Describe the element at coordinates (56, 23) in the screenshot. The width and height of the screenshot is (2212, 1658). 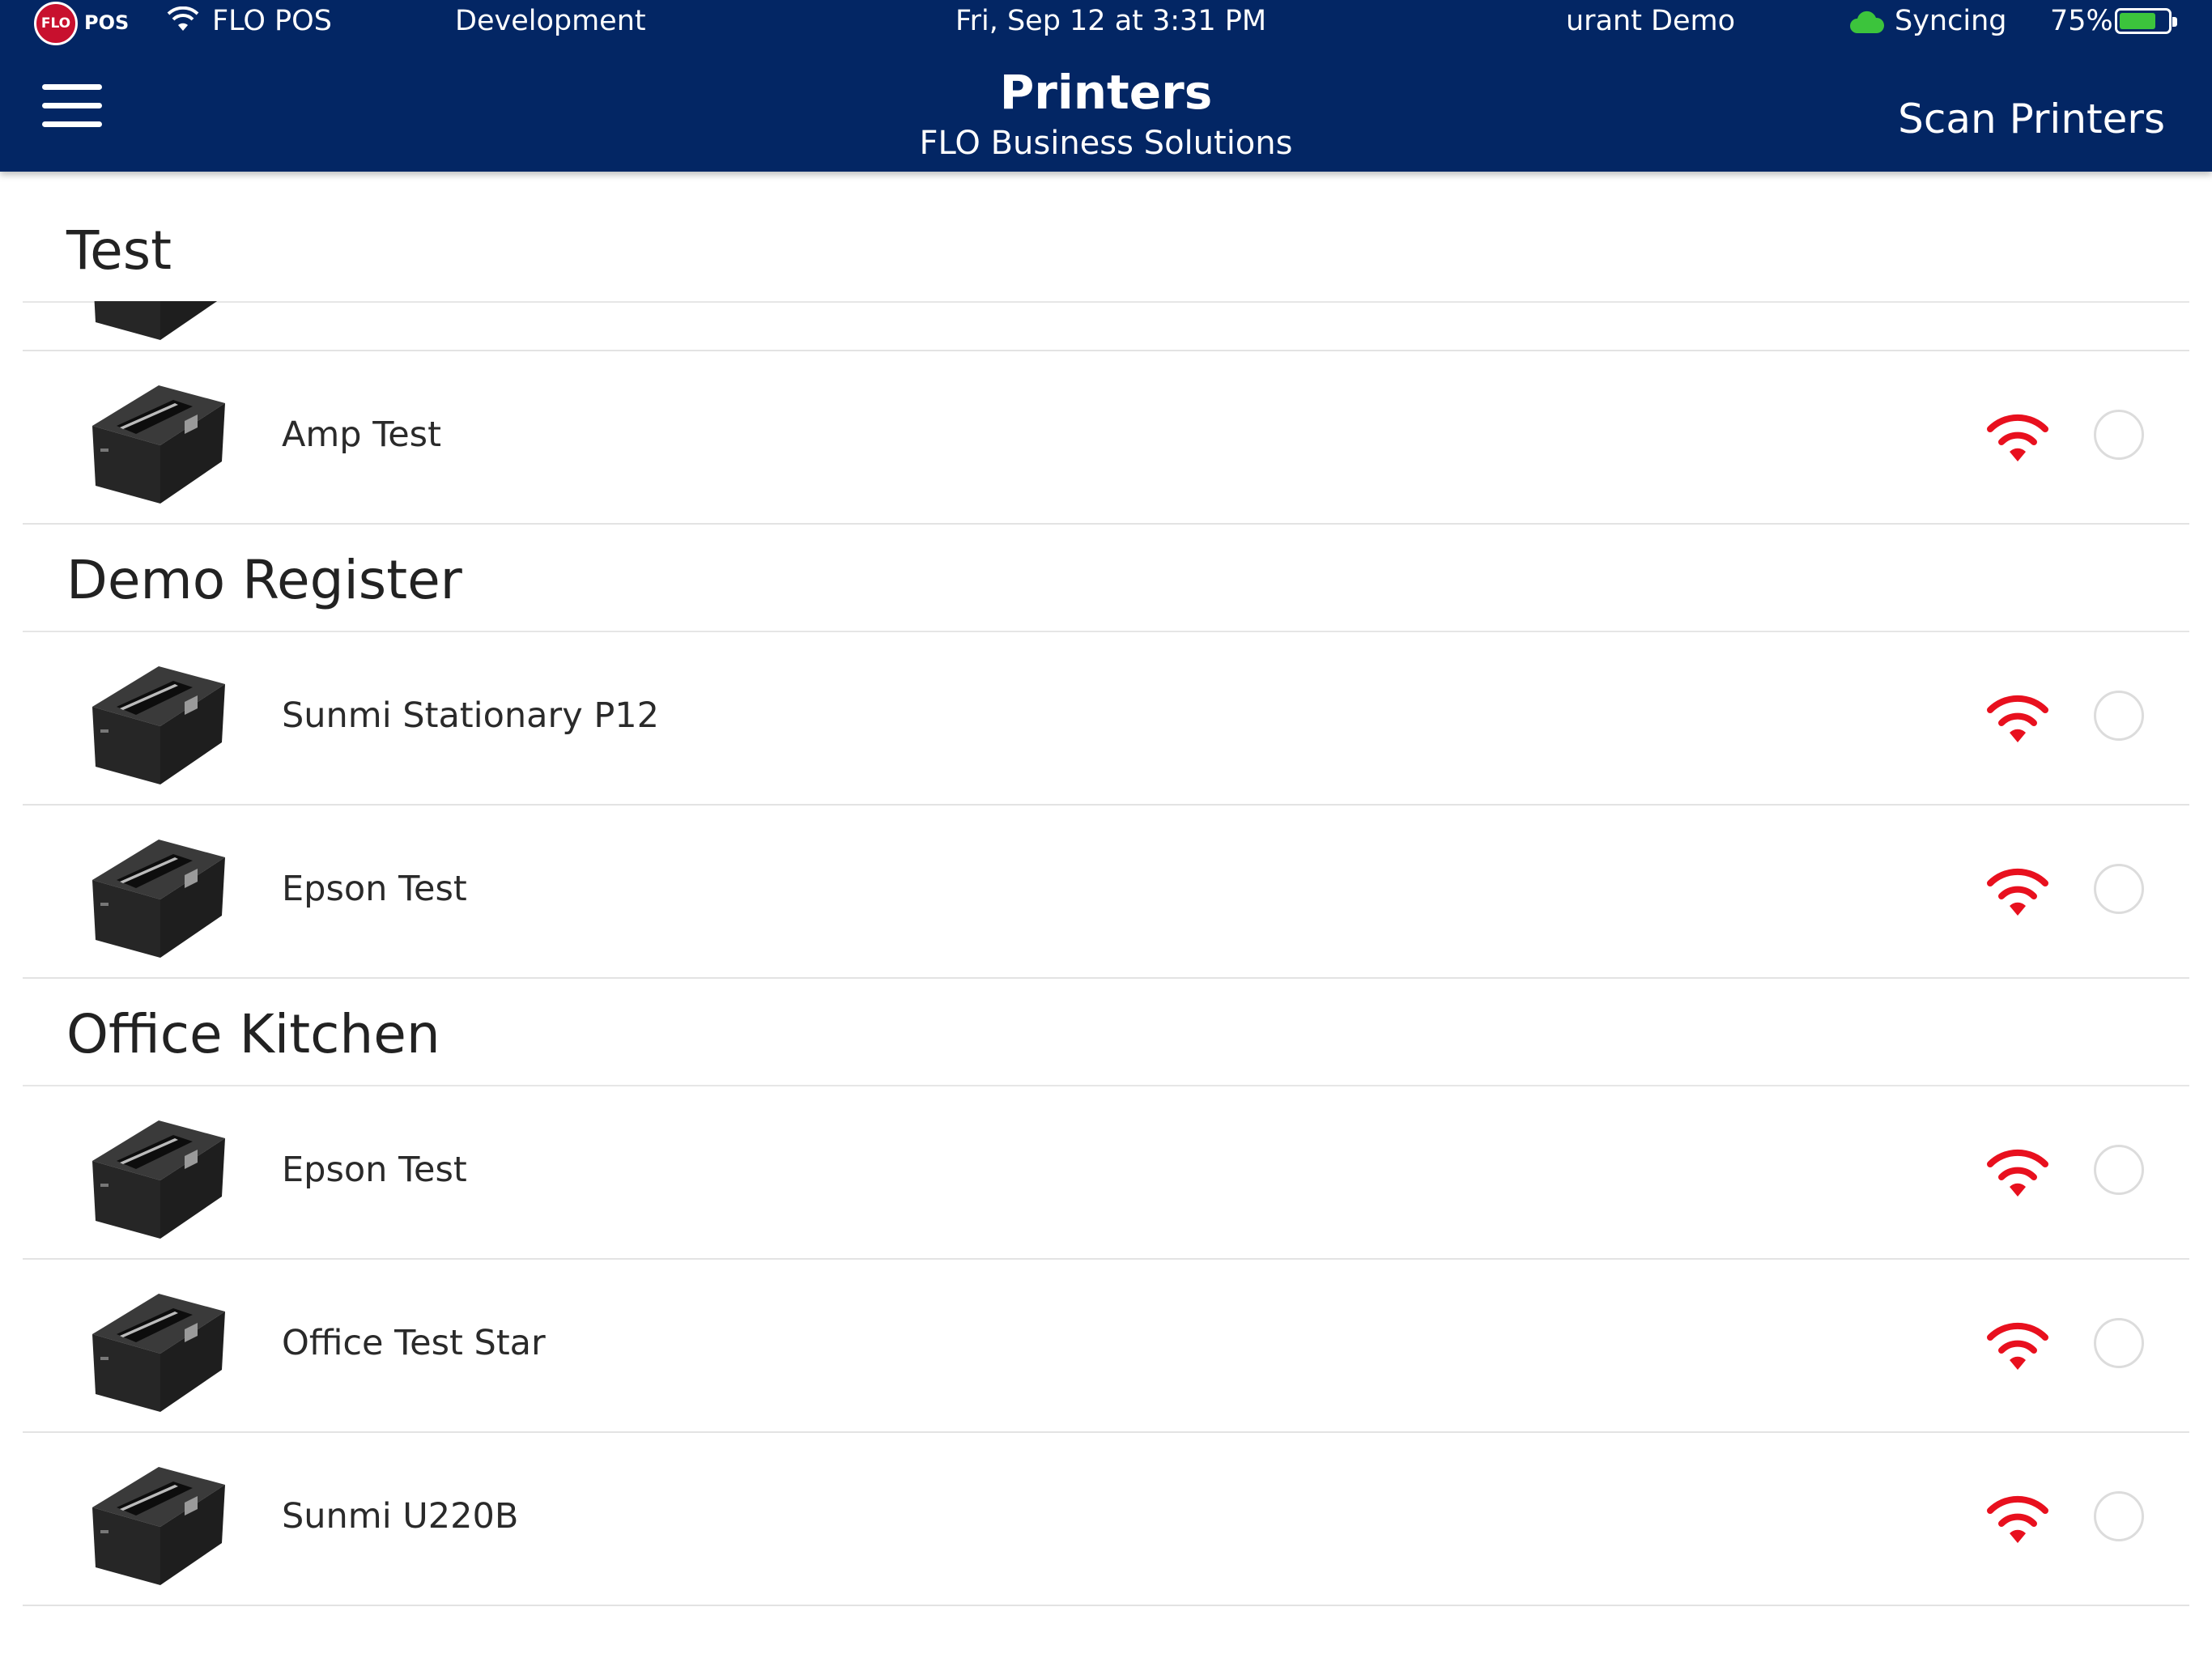
I see `app-logo: FLO` at that location.